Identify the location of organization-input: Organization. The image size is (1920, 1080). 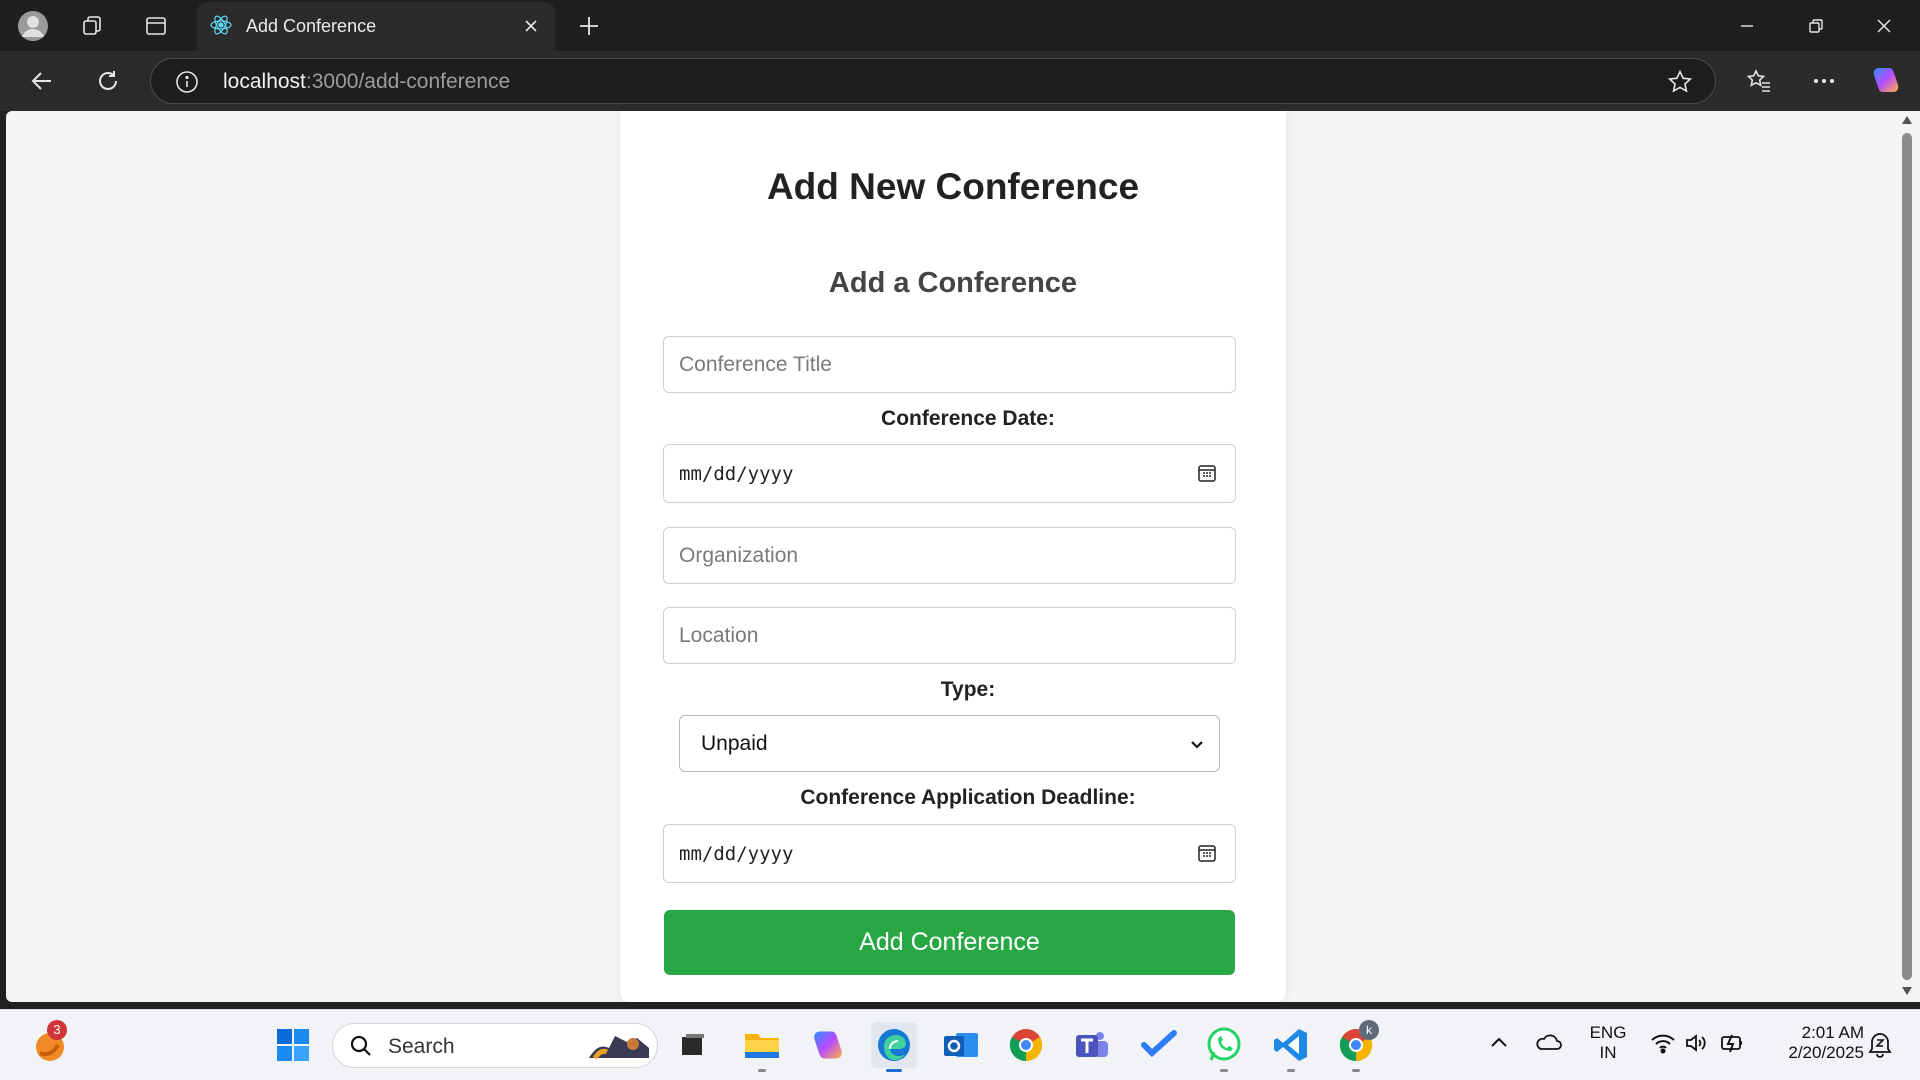
(949, 555).